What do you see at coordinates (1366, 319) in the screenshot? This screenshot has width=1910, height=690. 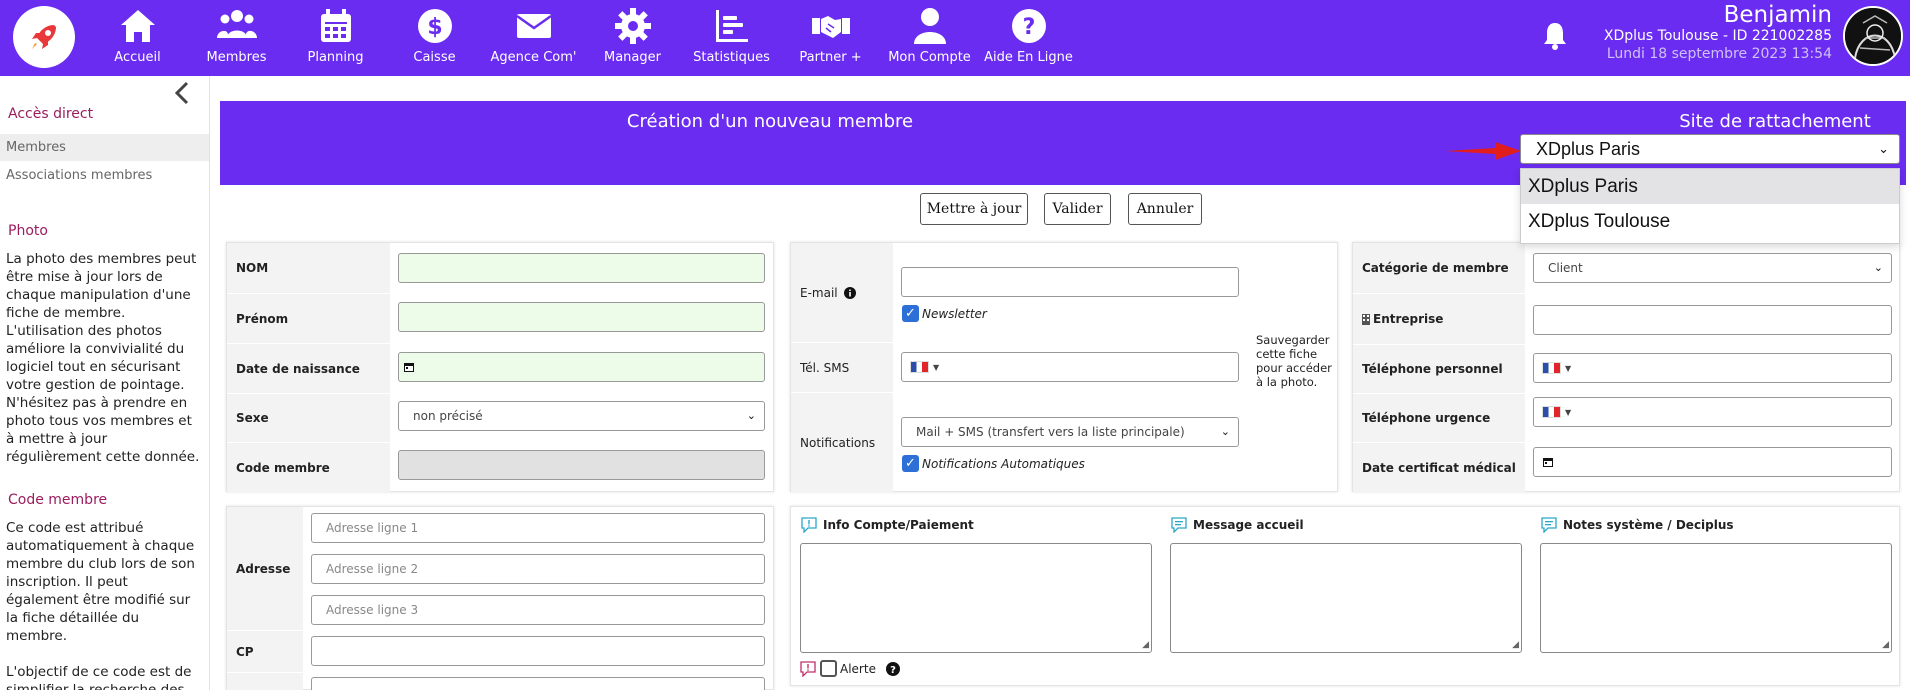 I see `building-icon` at bounding box center [1366, 319].